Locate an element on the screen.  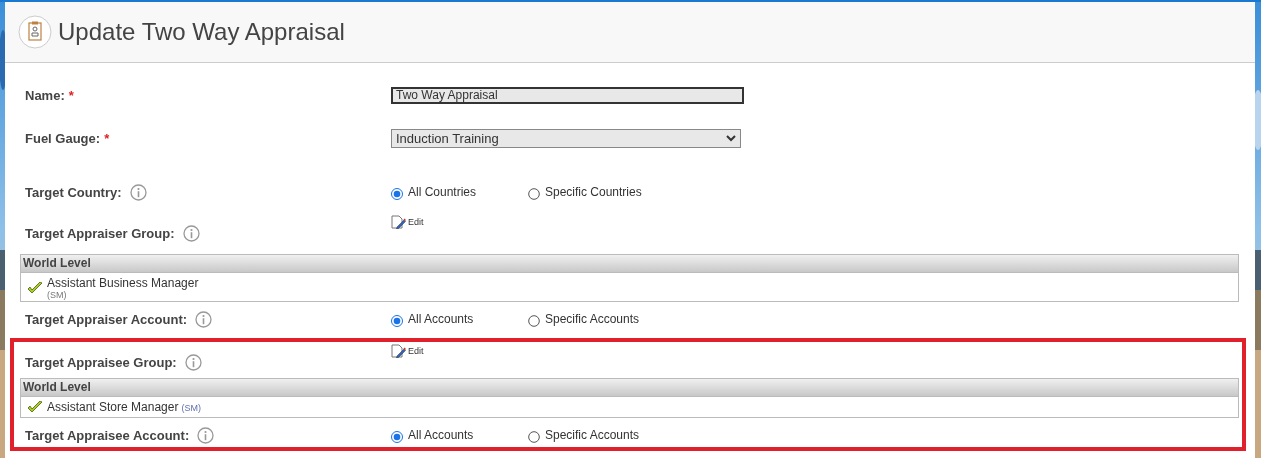
radio-label: All Countries is located at coordinates (442, 191).